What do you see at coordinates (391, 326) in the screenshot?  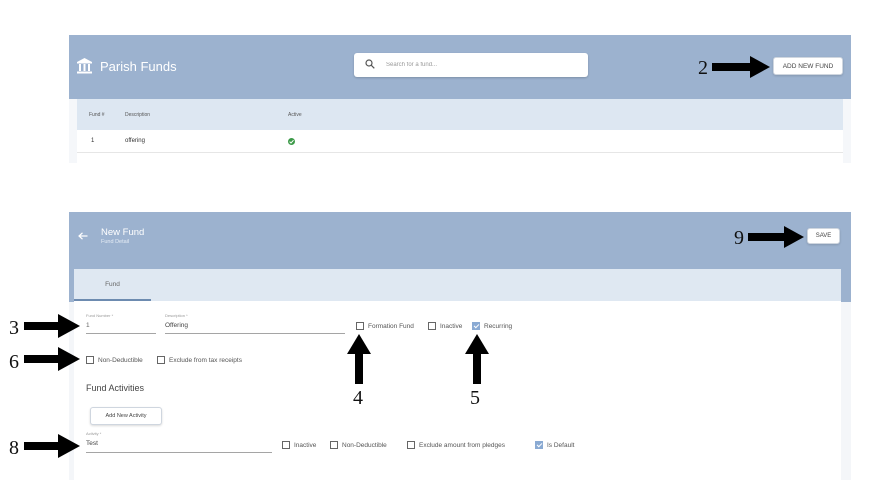 I see `formation-fund-label: Formation Fund` at bounding box center [391, 326].